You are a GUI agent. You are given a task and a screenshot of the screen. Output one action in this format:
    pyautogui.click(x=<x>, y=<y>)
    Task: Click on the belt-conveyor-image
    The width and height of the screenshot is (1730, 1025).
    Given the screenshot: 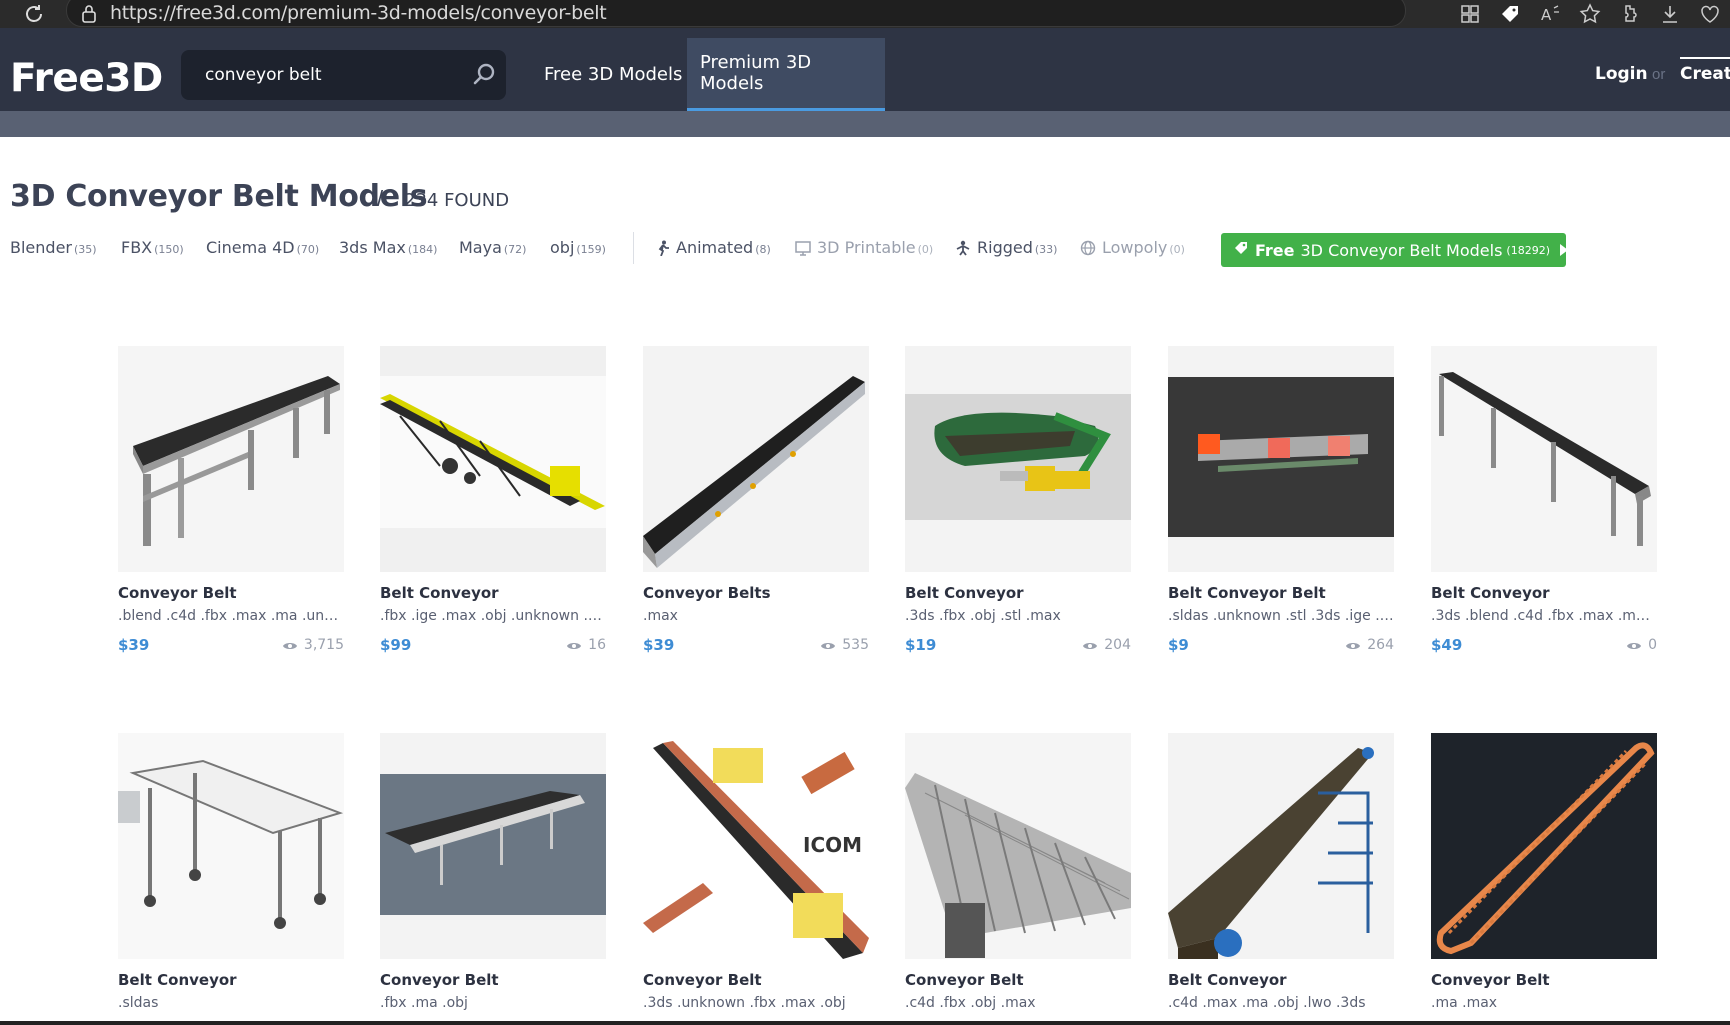 What is the action you would take?
    pyautogui.click(x=493, y=459)
    